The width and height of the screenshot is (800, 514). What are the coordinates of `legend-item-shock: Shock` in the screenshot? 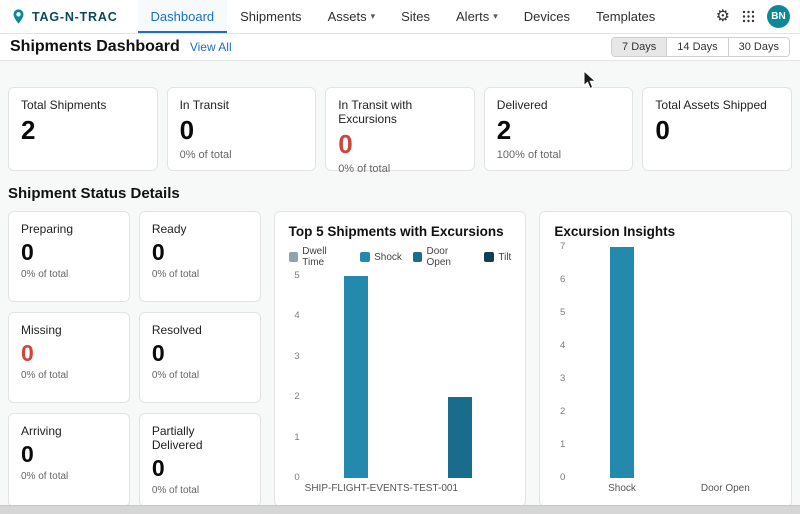 It's located at (381, 257).